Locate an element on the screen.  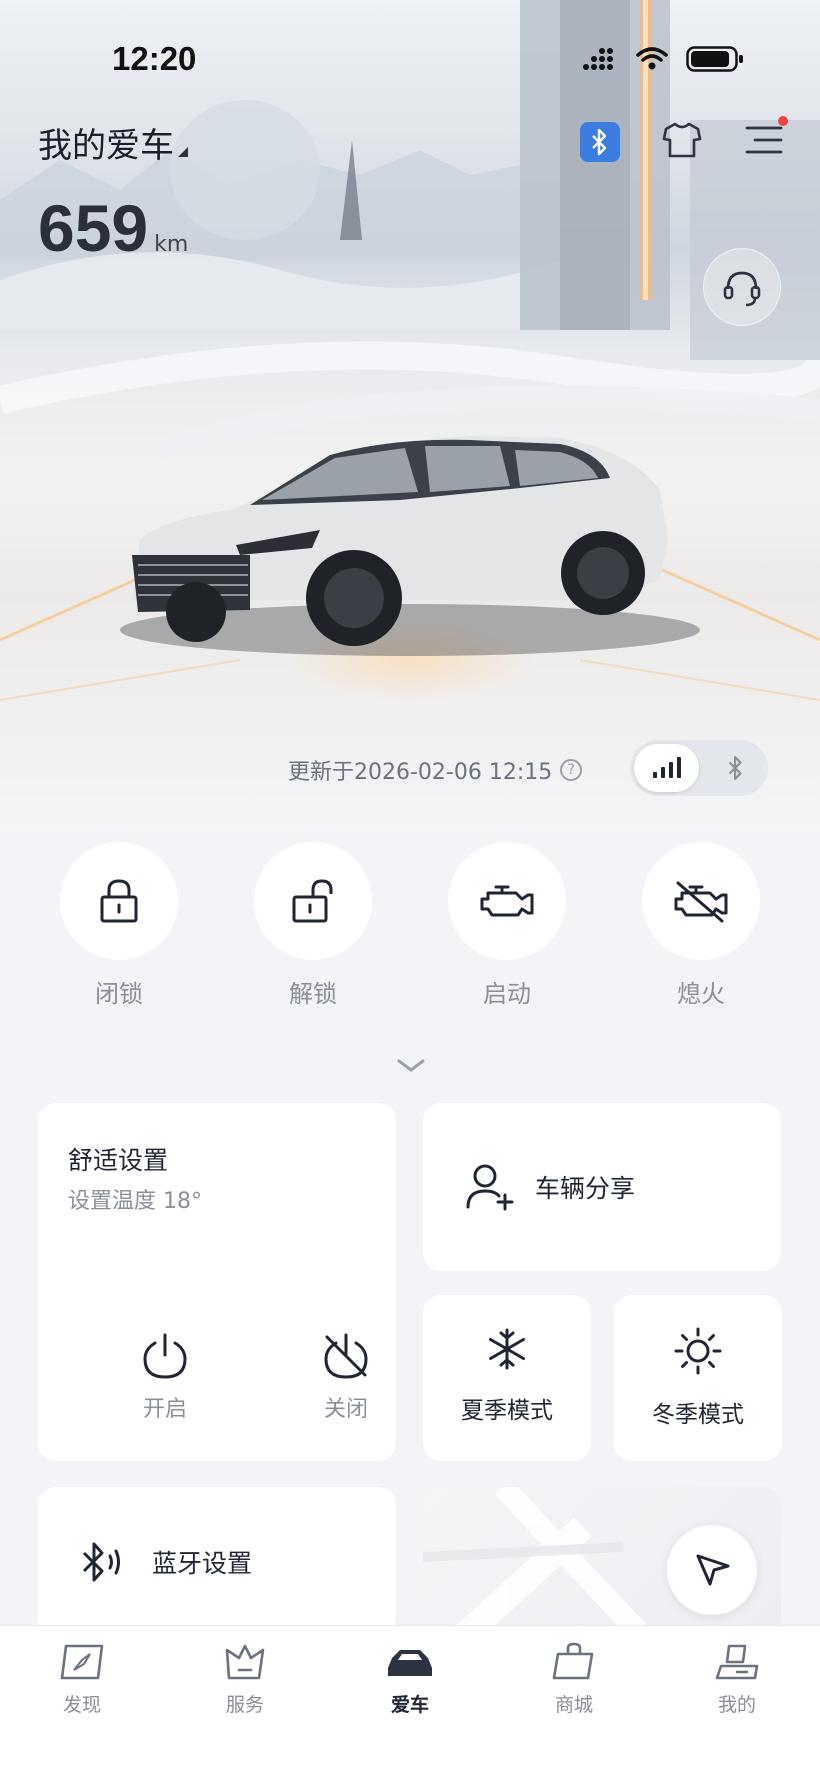
start-action: 启动 is located at coordinates (507, 925).